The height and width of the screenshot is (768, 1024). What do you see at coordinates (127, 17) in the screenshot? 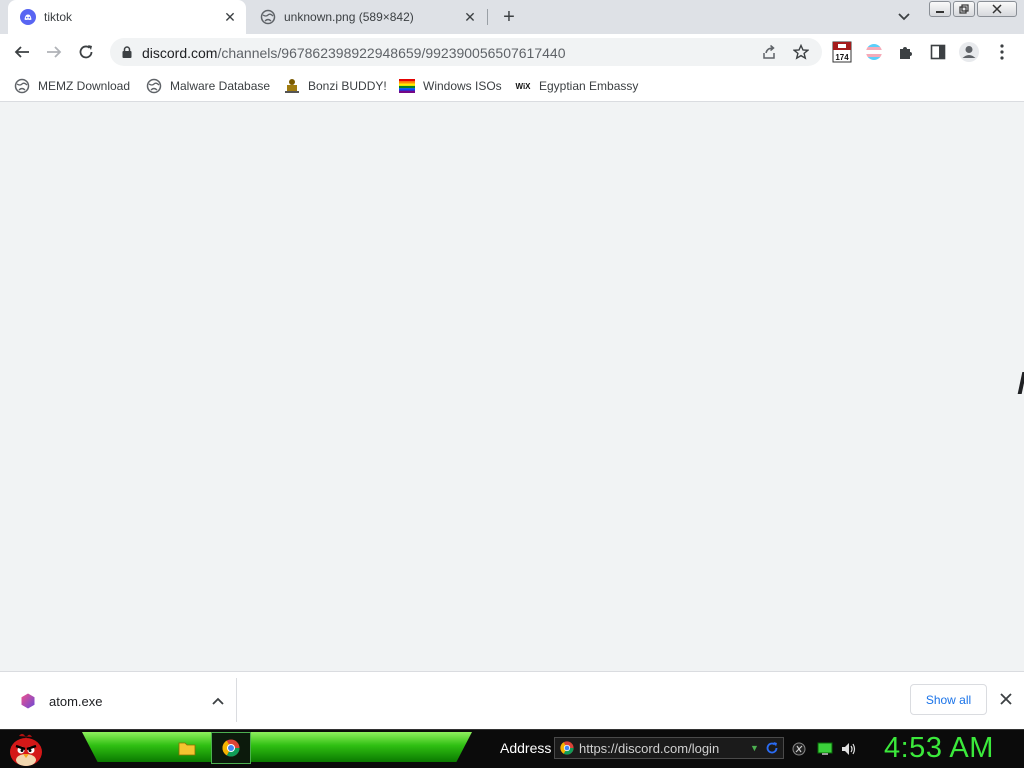
I see `tab-tiktok: tiktok ✕` at bounding box center [127, 17].